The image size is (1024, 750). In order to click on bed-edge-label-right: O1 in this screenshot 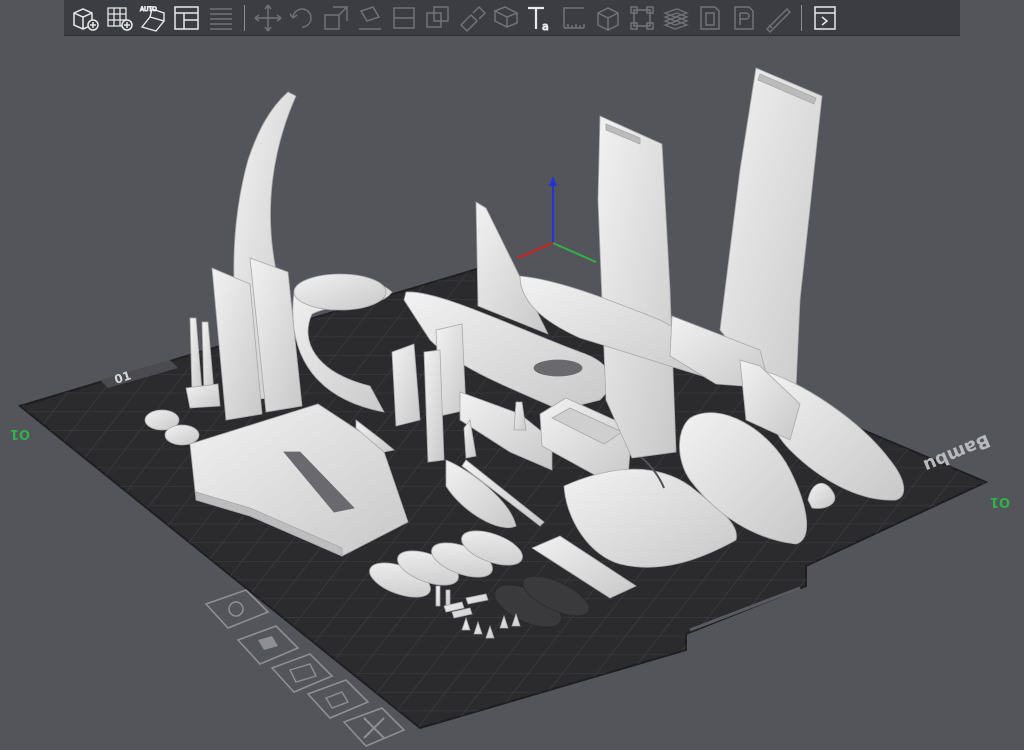, I will do `click(1000, 501)`.